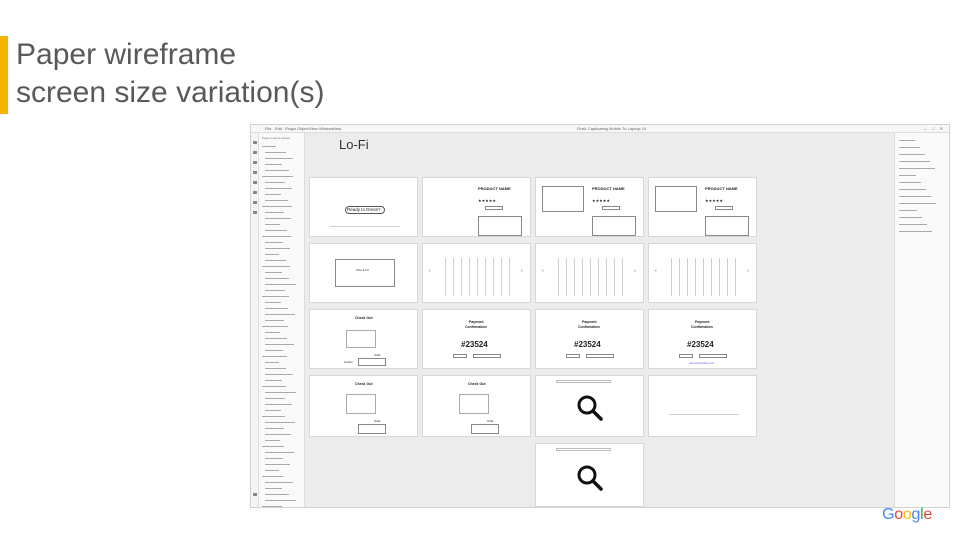 The height and width of the screenshot is (540, 960). I want to click on menu-object: Object, so click(303, 128).